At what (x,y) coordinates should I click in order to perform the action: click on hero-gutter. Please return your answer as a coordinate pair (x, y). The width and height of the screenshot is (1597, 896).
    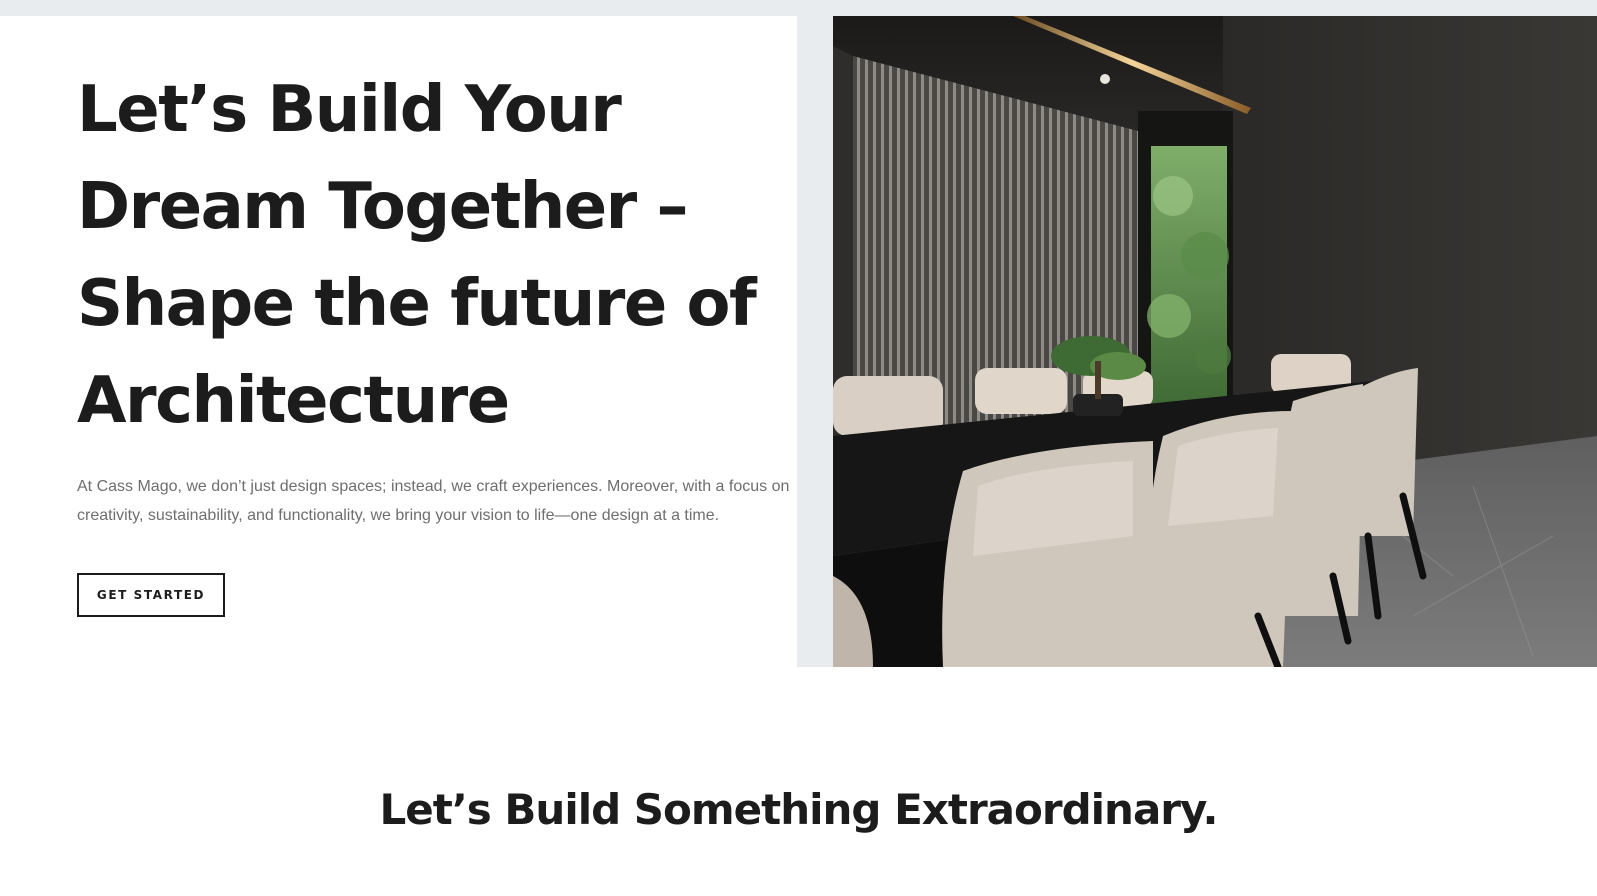
    Looking at the image, I should click on (815, 341).